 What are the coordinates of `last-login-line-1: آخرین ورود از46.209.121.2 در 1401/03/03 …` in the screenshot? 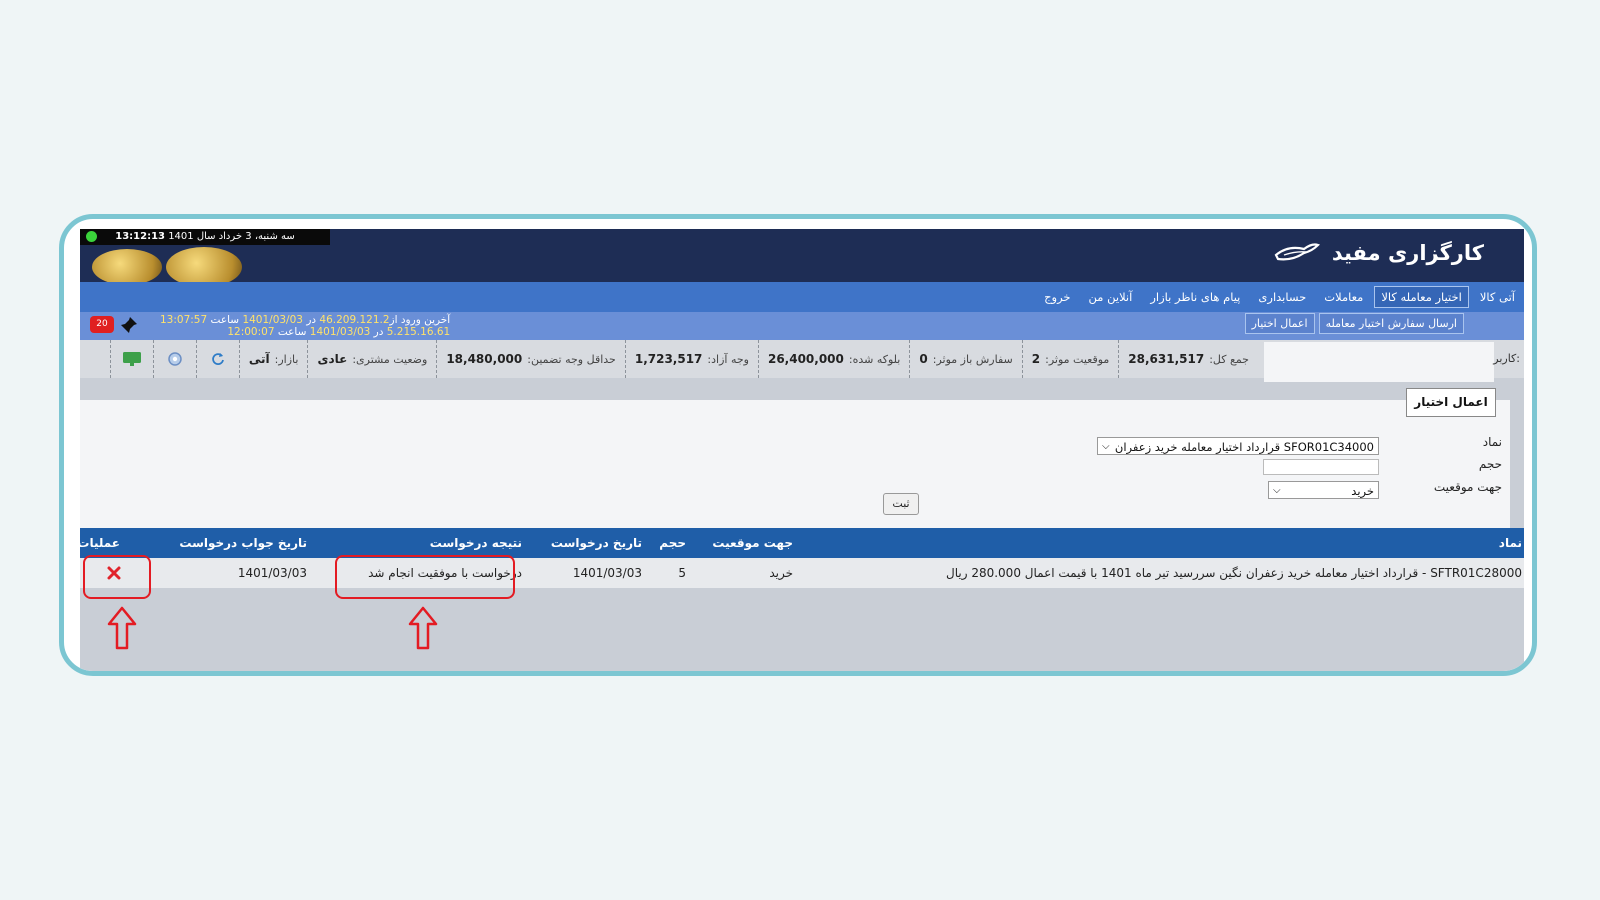 It's located at (305, 320).